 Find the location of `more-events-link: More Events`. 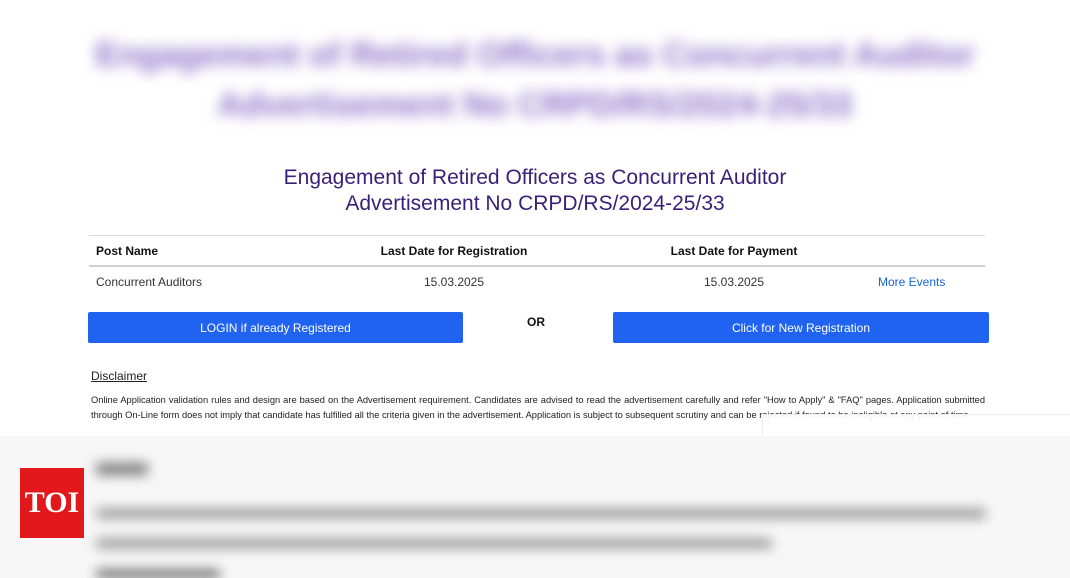

more-events-link: More Events is located at coordinates (911, 282).